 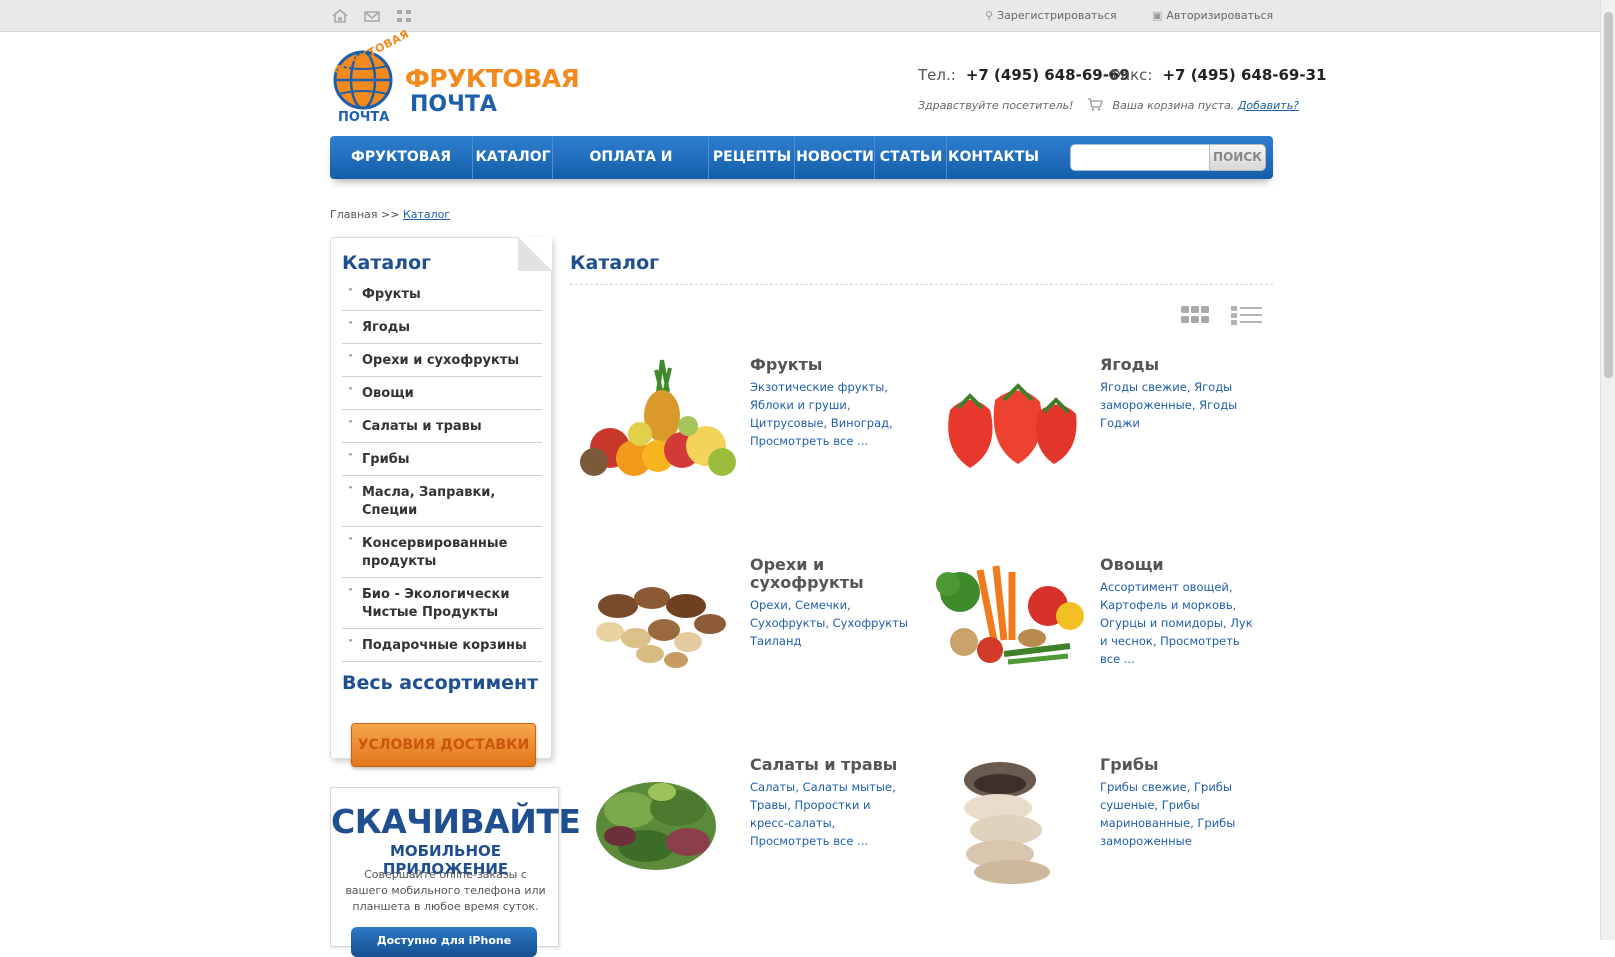 What do you see at coordinates (388, 393) in the screenshot?
I see `sidebar-item-label: Овощи` at bounding box center [388, 393].